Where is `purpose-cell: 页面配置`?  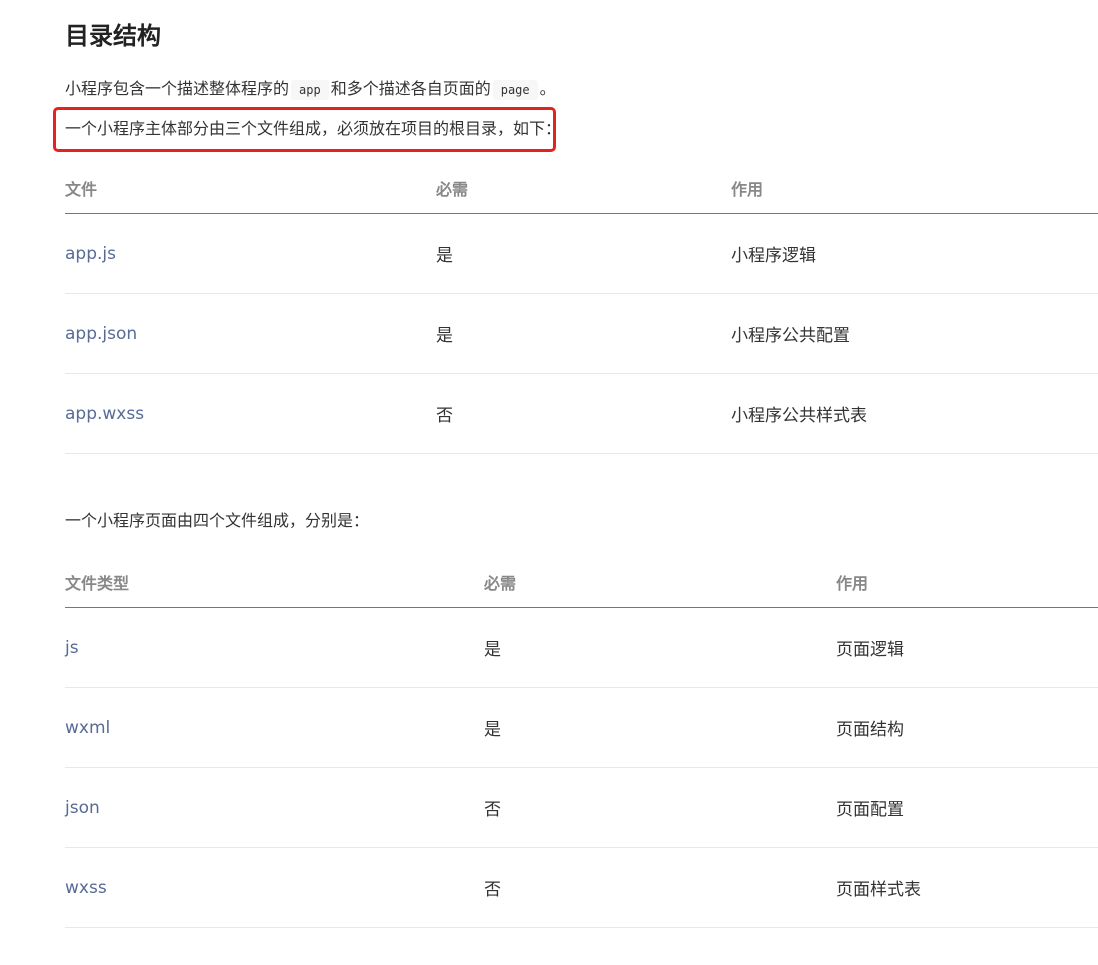 purpose-cell: 页面配置 is located at coordinates (967, 807).